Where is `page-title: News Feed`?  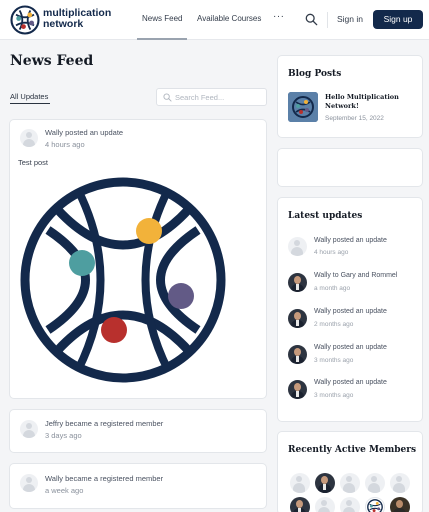
page-title: News Feed is located at coordinates (52, 61).